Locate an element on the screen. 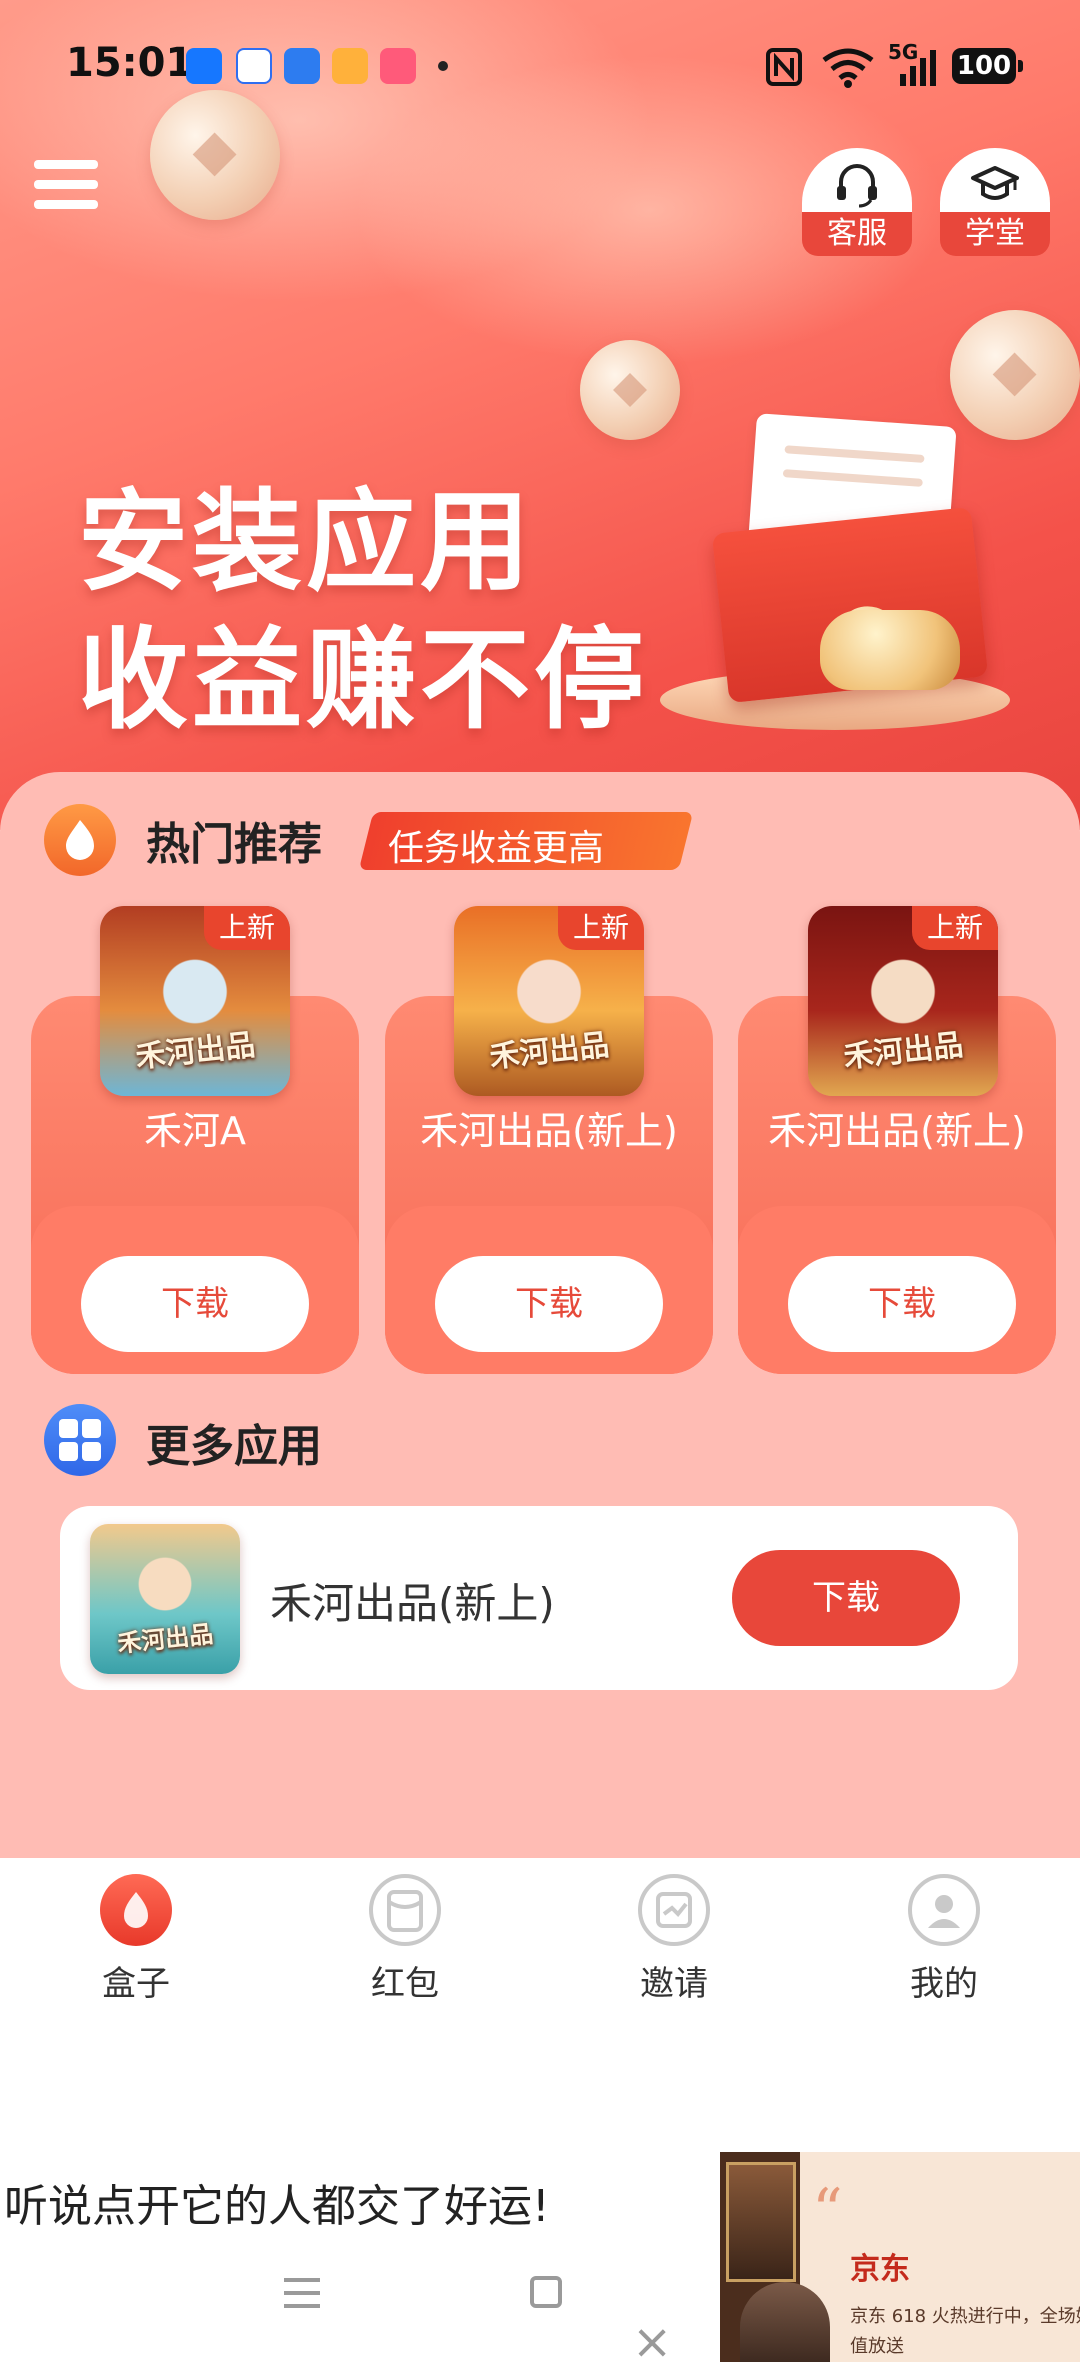 This screenshot has width=1080, height=2370. customer-service-button: 客服 is located at coordinates (857, 203).